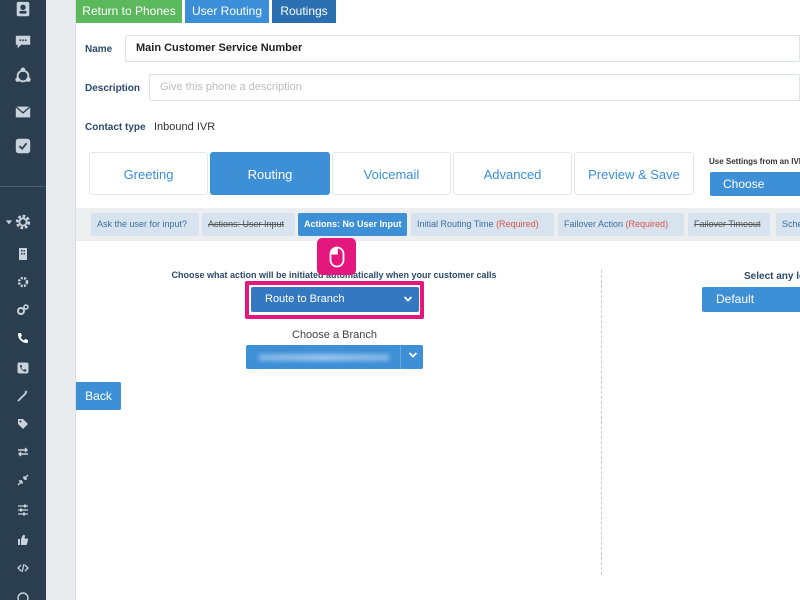  Describe the element at coordinates (754, 161) in the screenshot. I see `ivr-settings-label: Use Settings from an IVR` at that location.